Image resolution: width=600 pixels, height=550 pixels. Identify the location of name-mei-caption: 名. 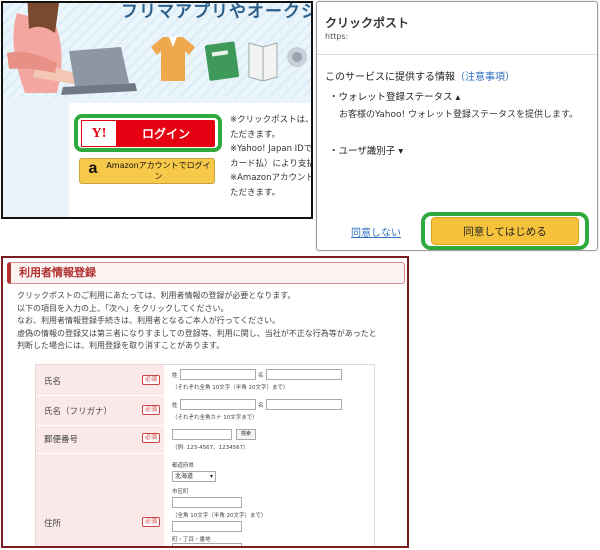
(261, 376).